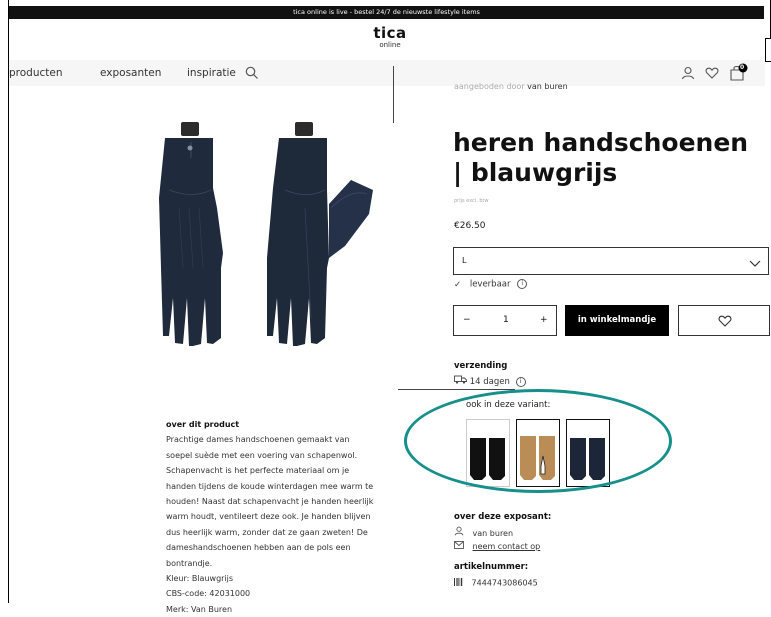 This screenshot has height=617, width=771. What do you see at coordinates (493, 533) in the screenshot?
I see `exposant-name: van buren` at bounding box center [493, 533].